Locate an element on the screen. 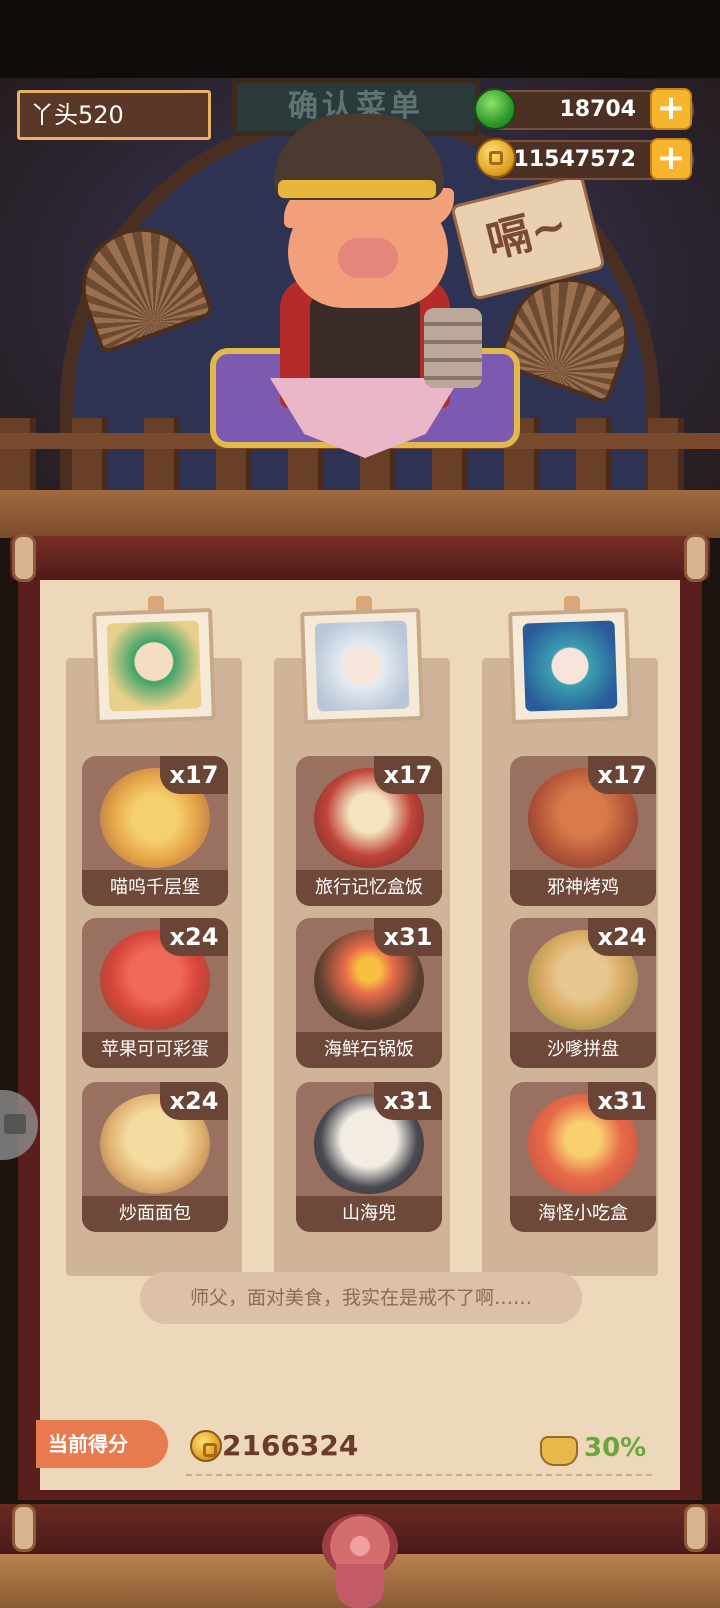 Image resolution: width=720 pixels, height=1608 pixels. dish-name: 山海兜 is located at coordinates (369, 1214).